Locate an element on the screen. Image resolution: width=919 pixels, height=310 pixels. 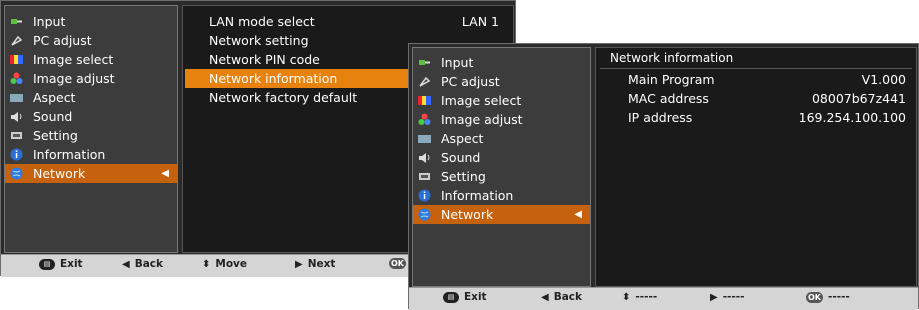
hint-move: ⬍ Move is located at coordinates (225, 264).